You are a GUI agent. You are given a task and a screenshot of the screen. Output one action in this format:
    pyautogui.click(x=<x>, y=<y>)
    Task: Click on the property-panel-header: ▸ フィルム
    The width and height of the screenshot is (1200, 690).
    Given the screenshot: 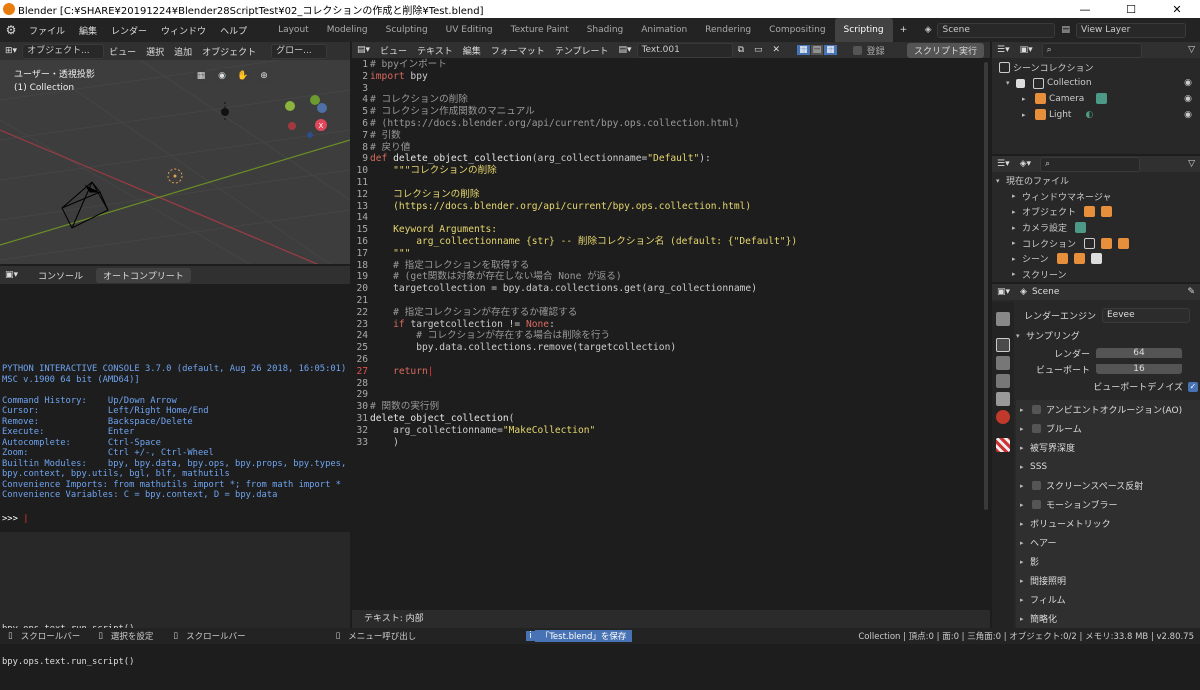 What is the action you would take?
    pyautogui.click(x=1108, y=599)
    